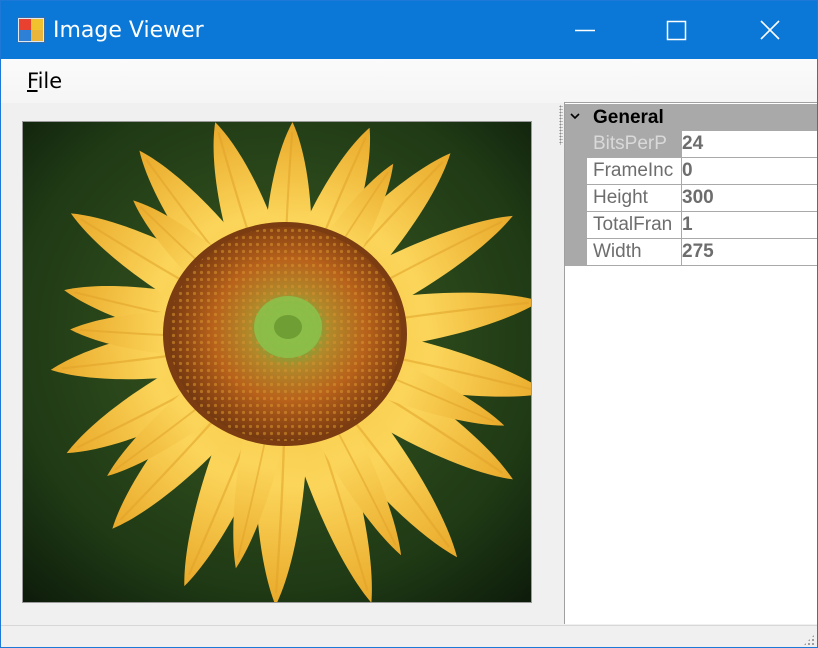 The width and height of the screenshot is (818, 648). Describe the element at coordinates (749, 252) in the screenshot. I see `property-value: 275` at that location.